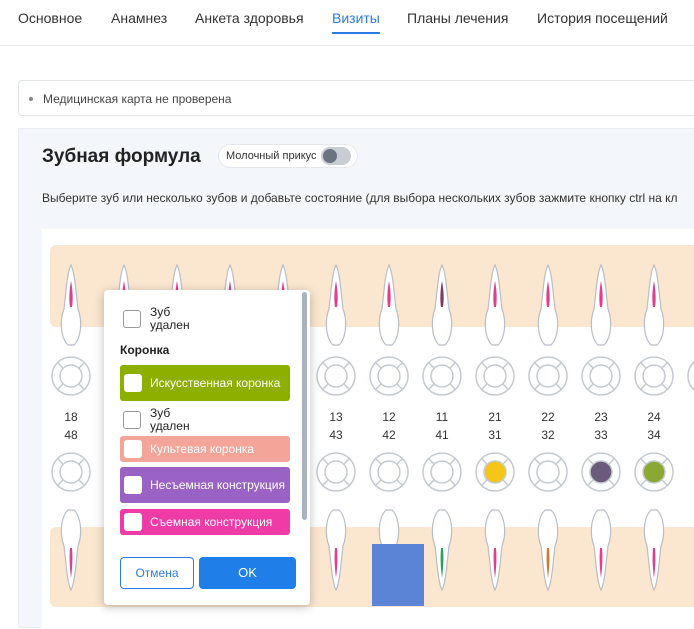 This screenshot has height=629, width=694. I want to click on upper-tooth-number: 24, so click(654, 417).